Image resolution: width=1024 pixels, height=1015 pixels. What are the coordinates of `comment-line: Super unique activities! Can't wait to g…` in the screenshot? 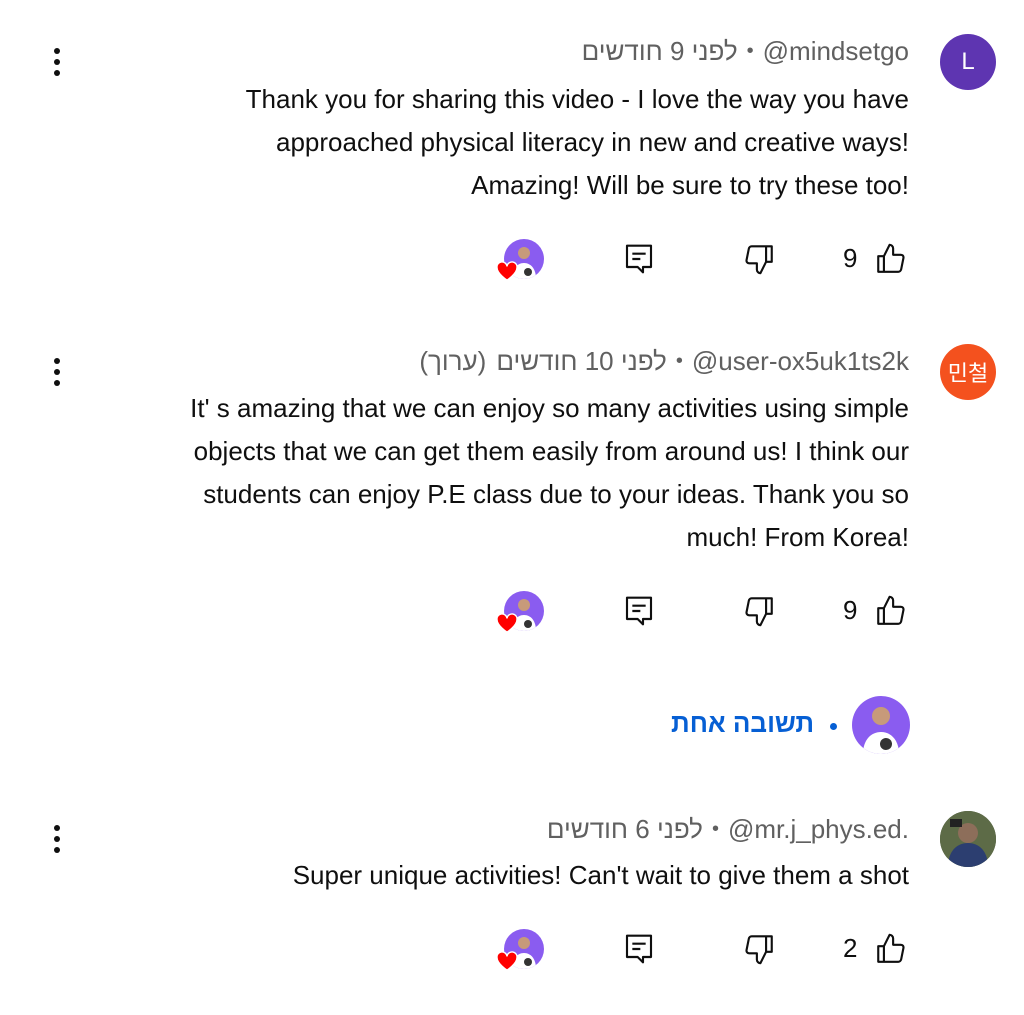 It's located at (600, 875).